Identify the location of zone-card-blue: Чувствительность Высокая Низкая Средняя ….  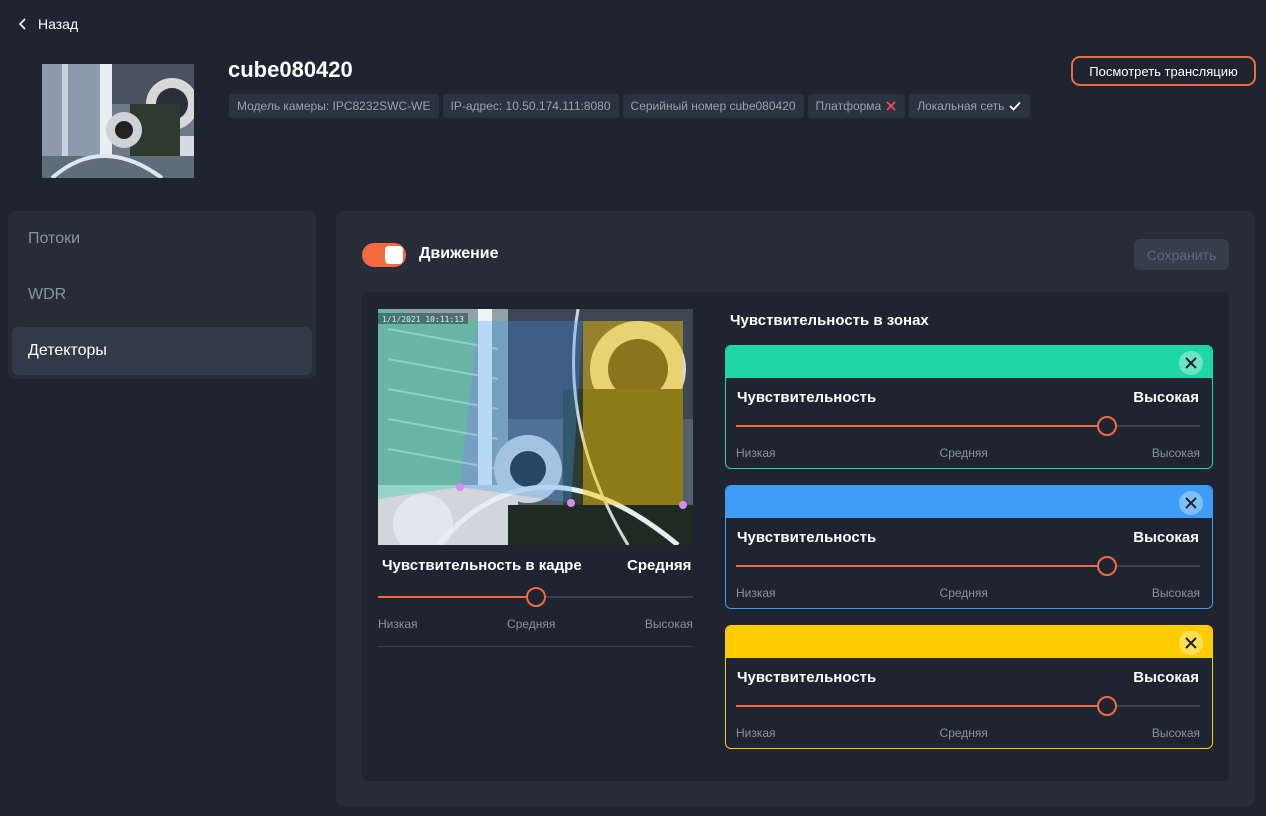
(969, 547).